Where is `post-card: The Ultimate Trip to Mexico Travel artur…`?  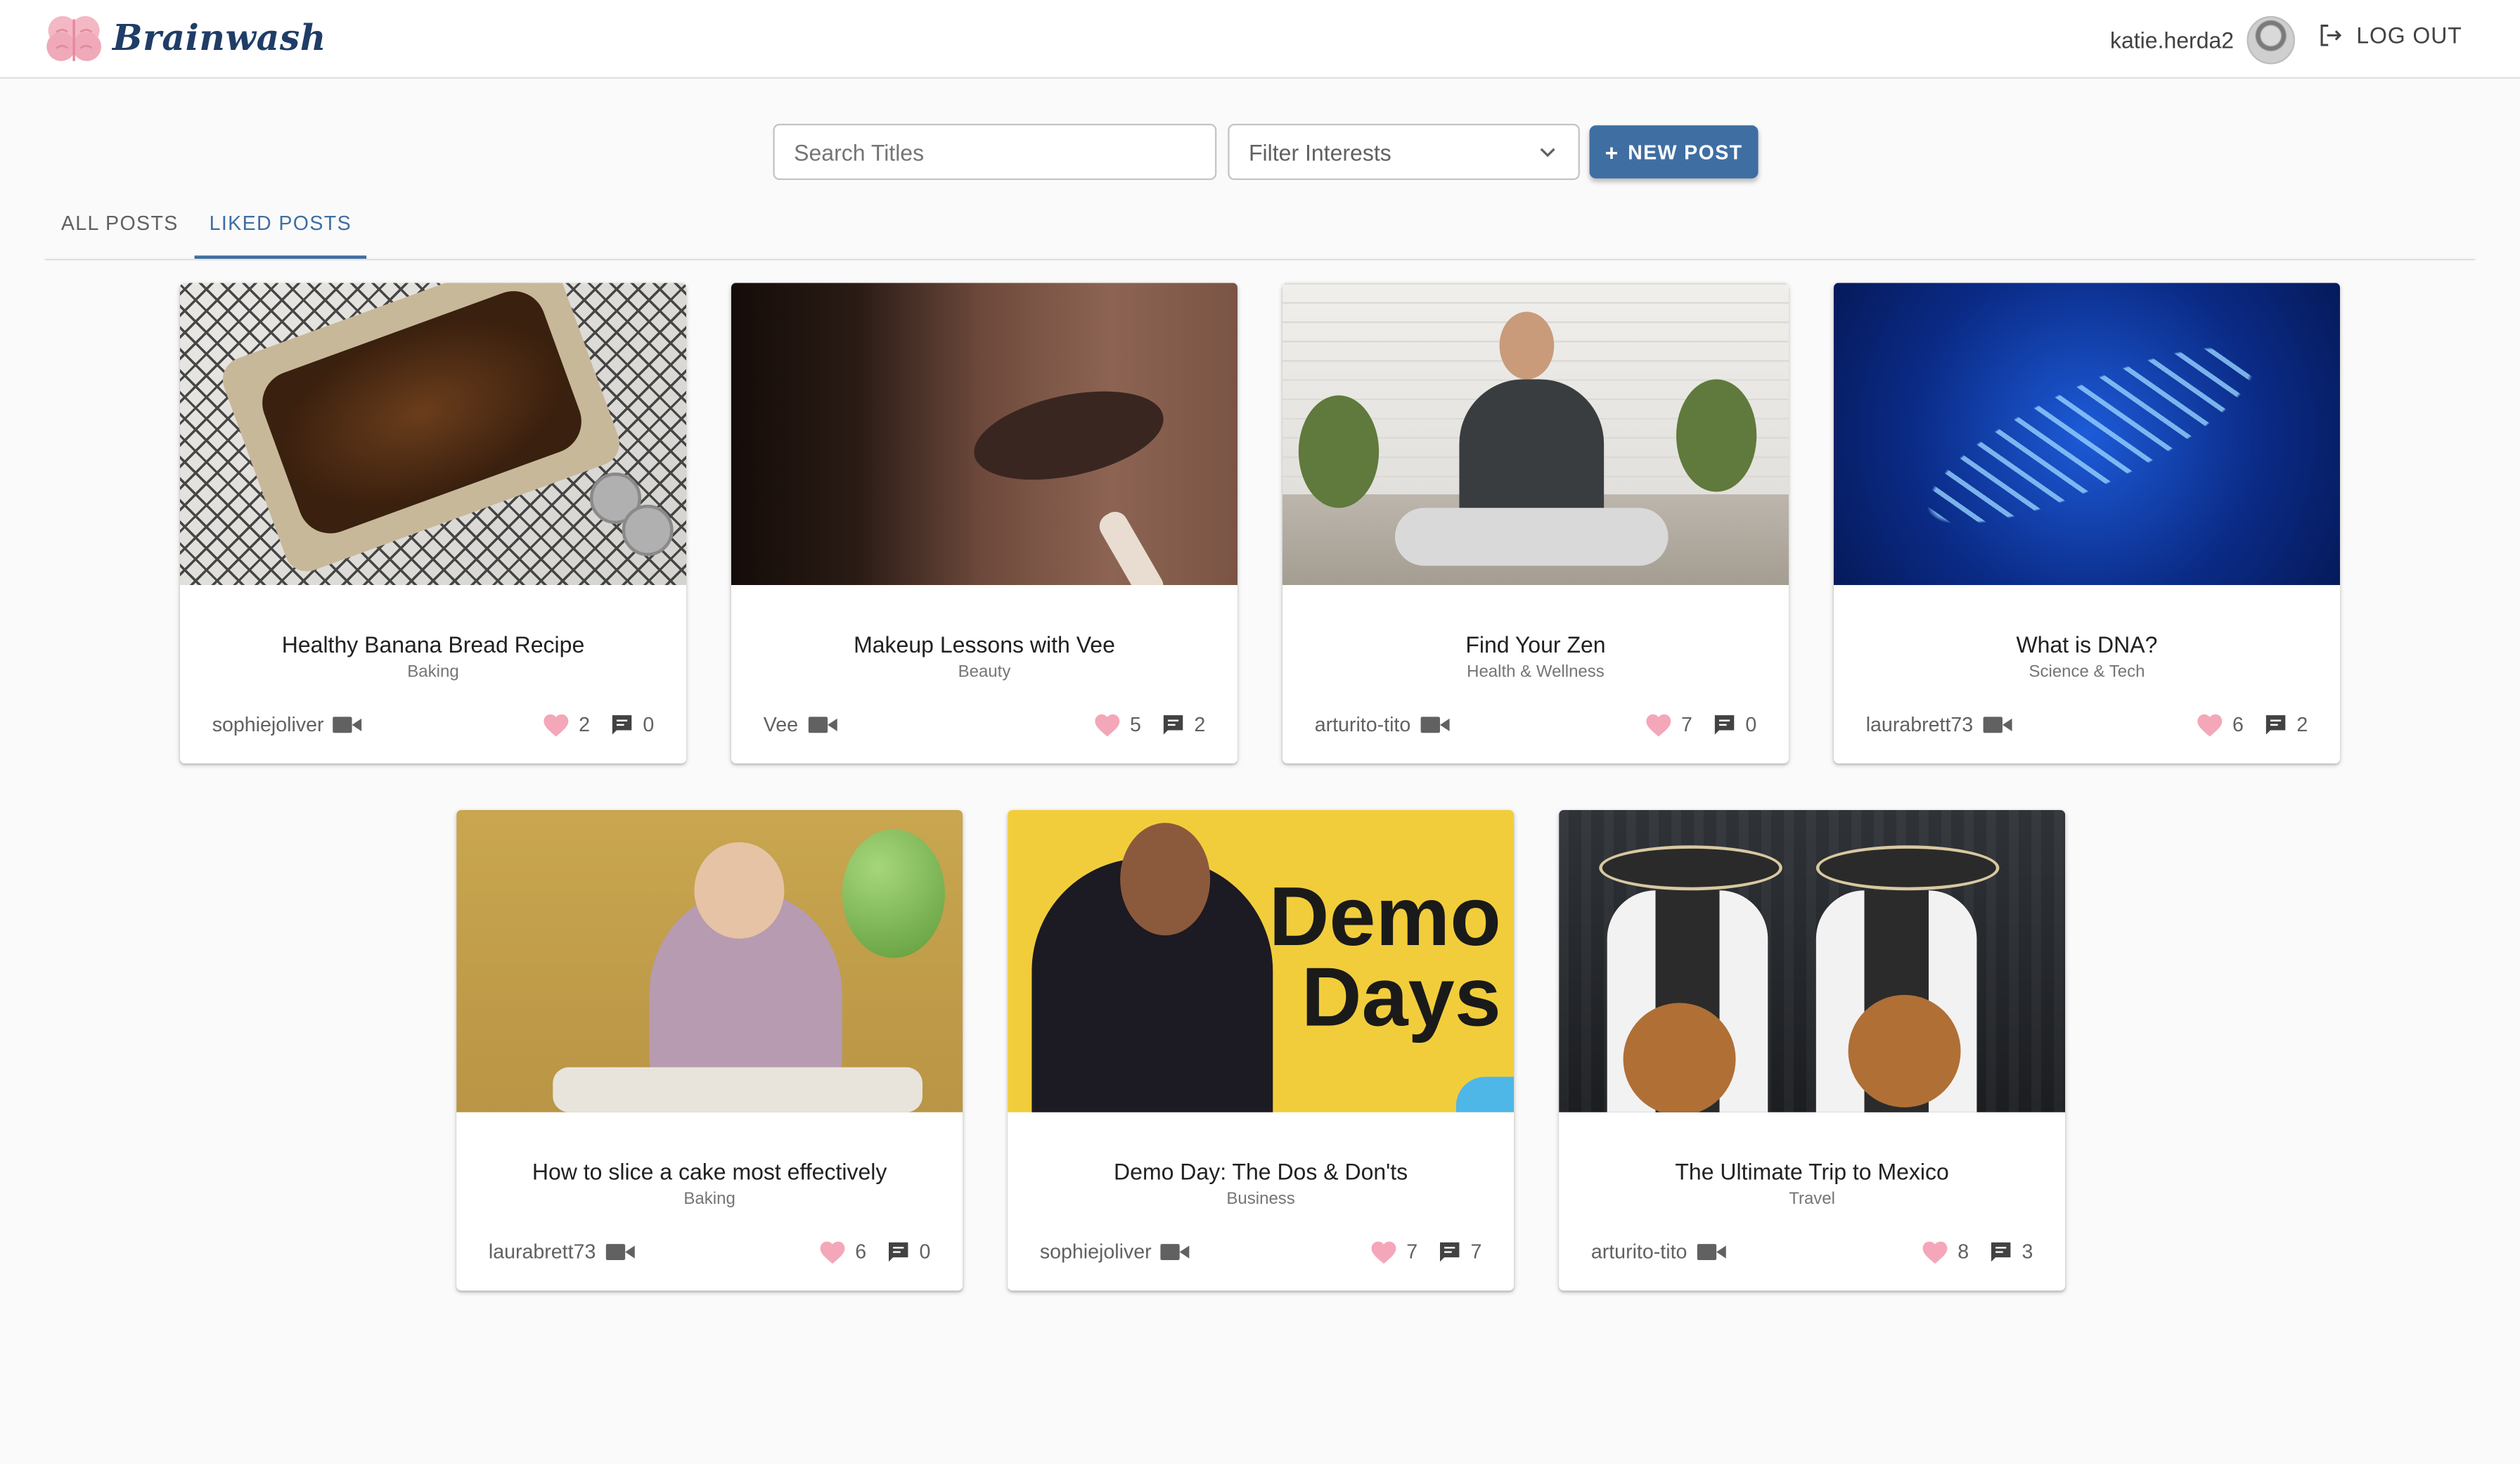
post-card: The Ultimate Trip to Mexico Travel artur… is located at coordinates (1812, 1050).